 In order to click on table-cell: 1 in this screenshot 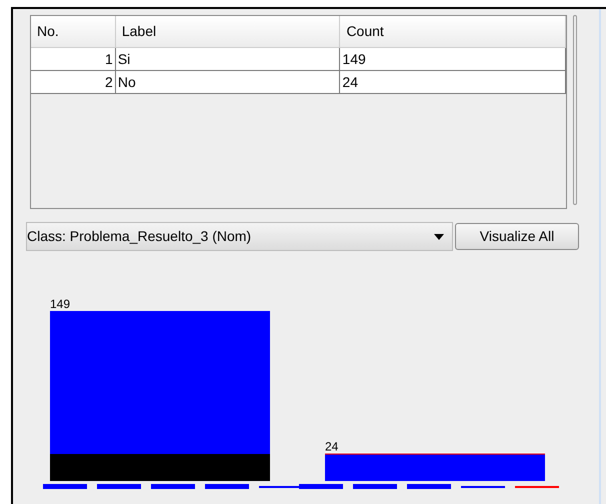, I will do `click(73, 59)`.